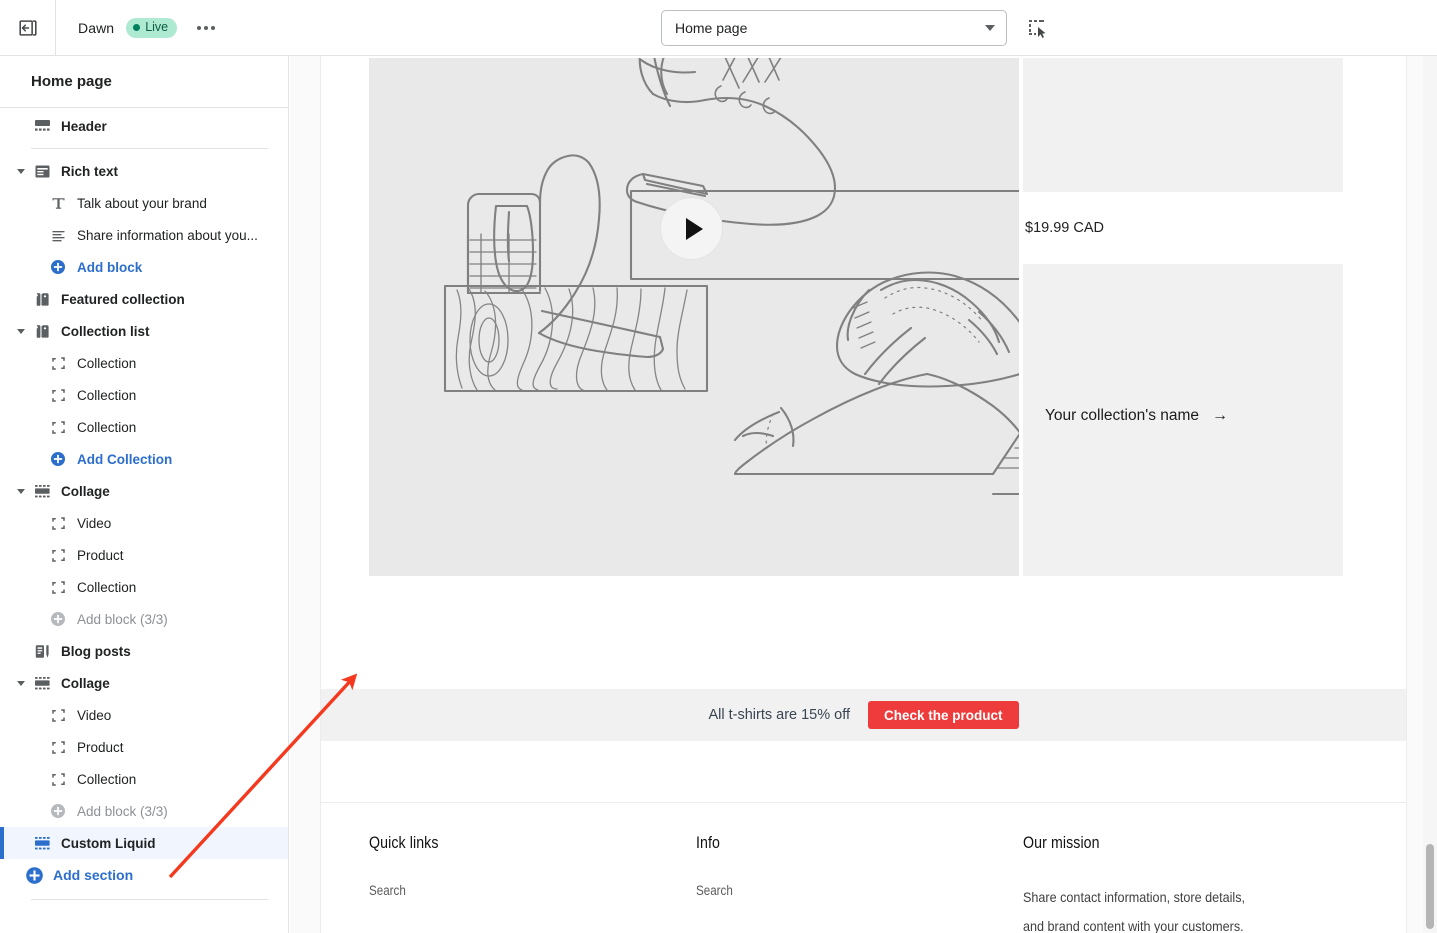  Describe the element at coordinates (96, 651) in the screenshot. I see `sidebar-item-label: Blog posts` at that location.